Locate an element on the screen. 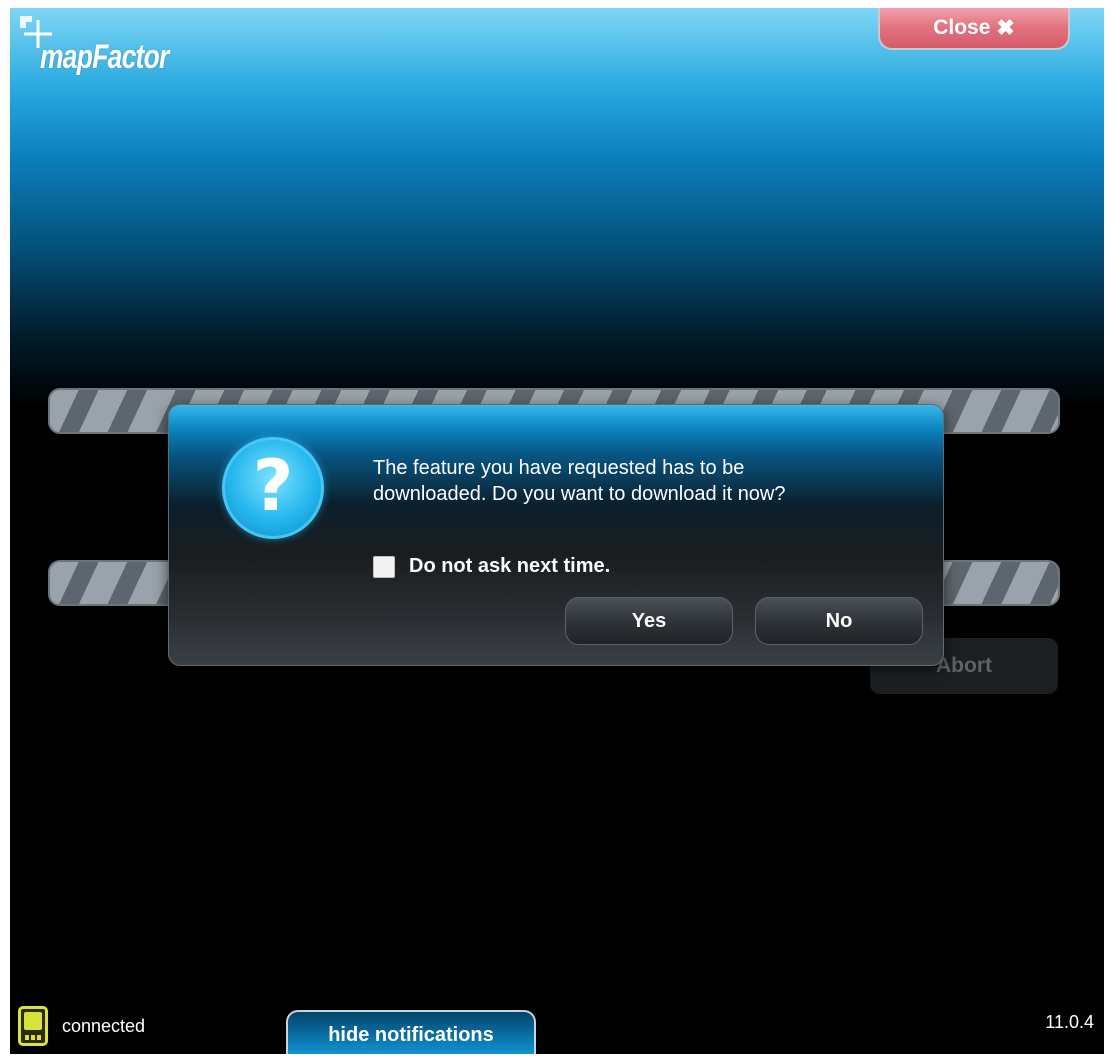 This screenshot has height=1056, width=1114. close-x-icon: ✖ is located at coordinates (1005, 27).